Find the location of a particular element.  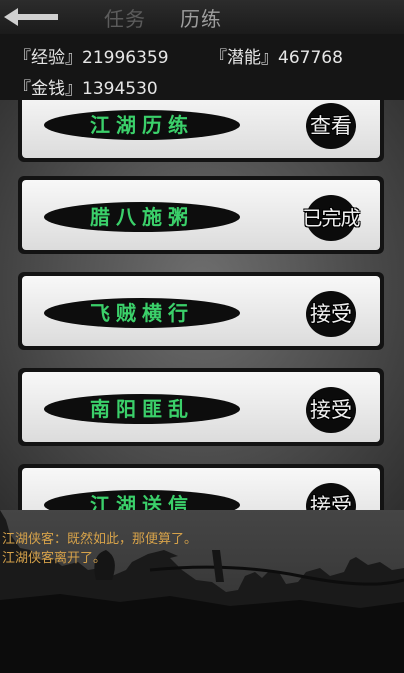

quest-action-label: 已完成 is located at coordinates (331, 218).